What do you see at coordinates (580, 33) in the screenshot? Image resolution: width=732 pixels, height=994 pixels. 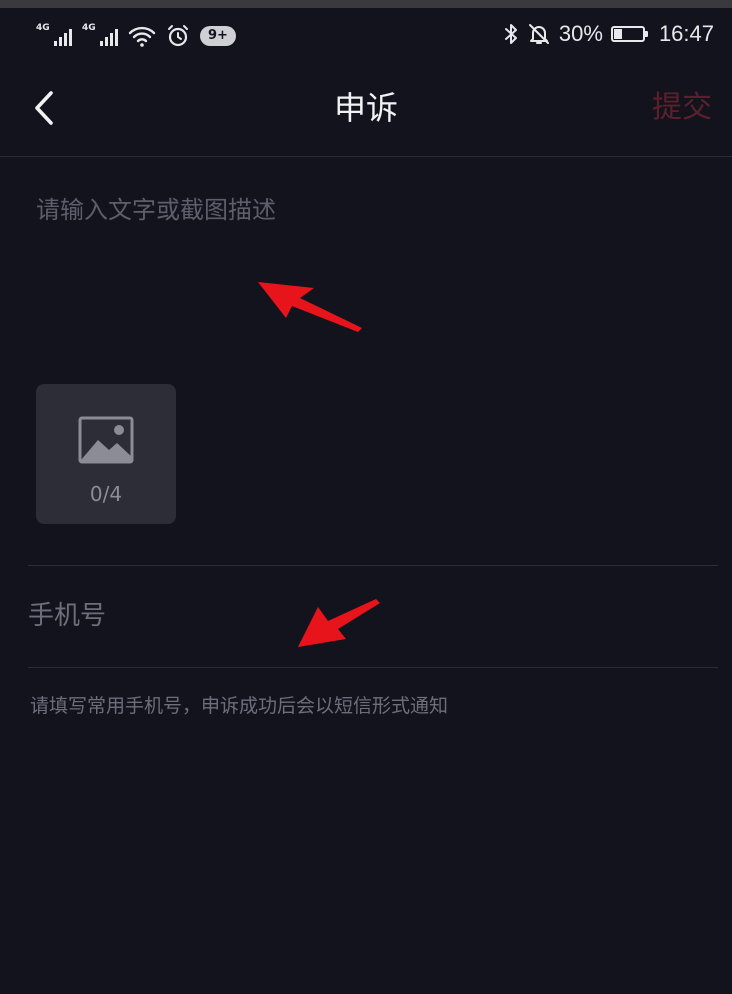 I see `battery-percent: 30%` at bounding box center [580, 33].